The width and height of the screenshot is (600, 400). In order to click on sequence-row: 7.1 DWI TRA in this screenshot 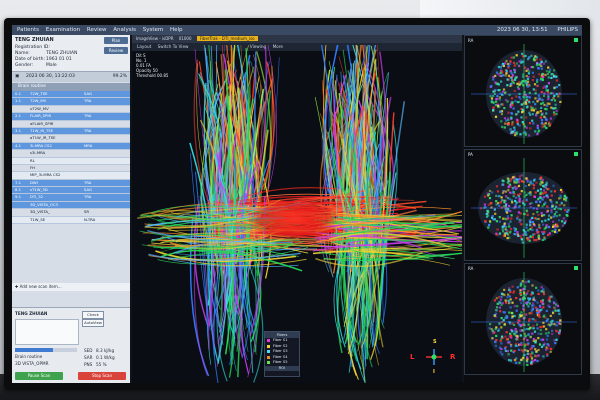, I will do `click(71, 183)`.